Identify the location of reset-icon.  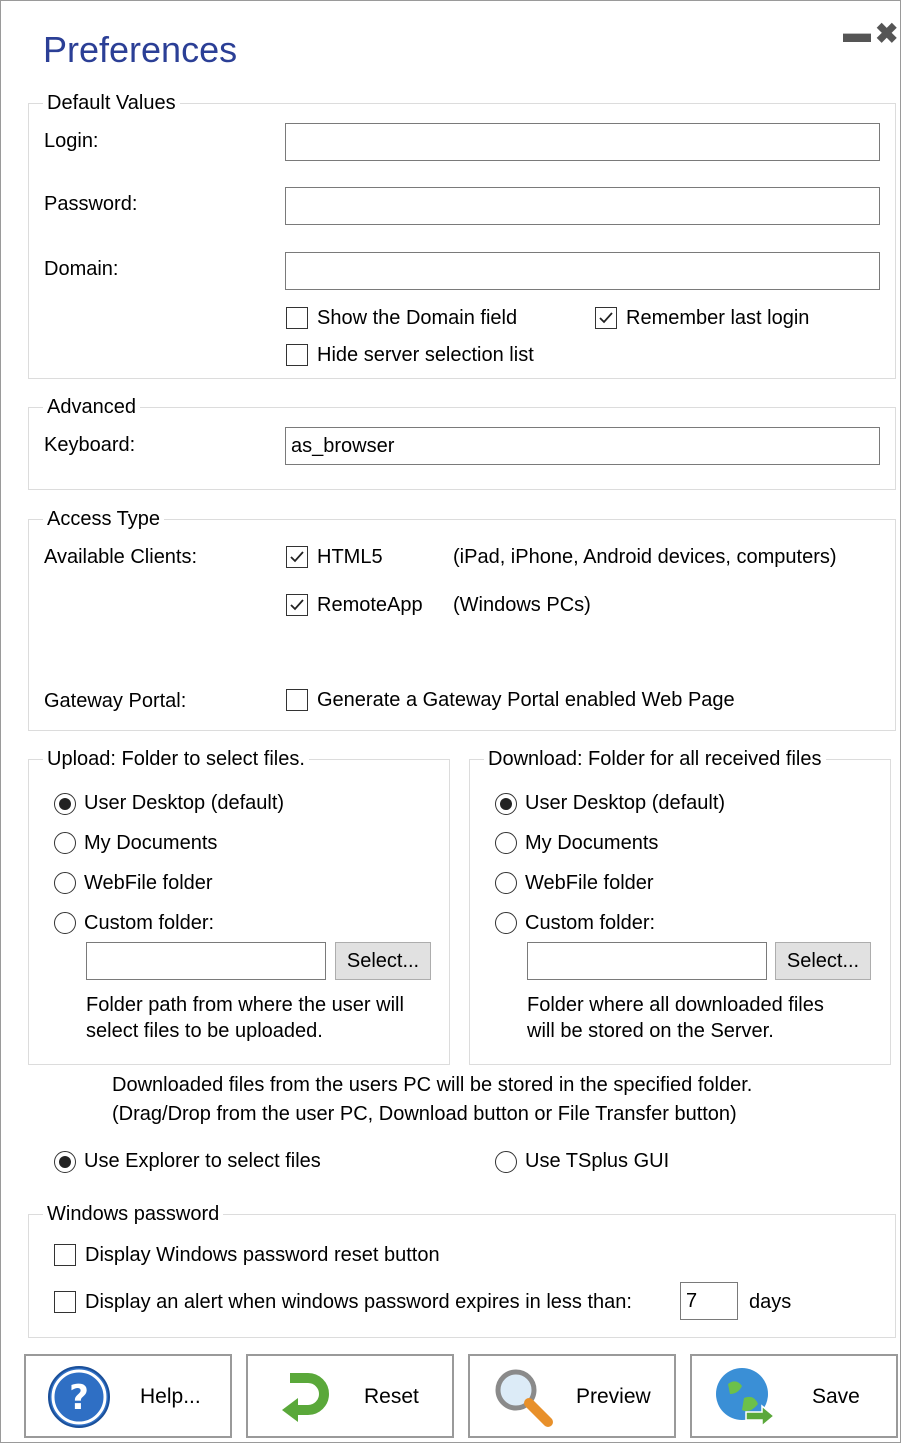
(305, 1397).